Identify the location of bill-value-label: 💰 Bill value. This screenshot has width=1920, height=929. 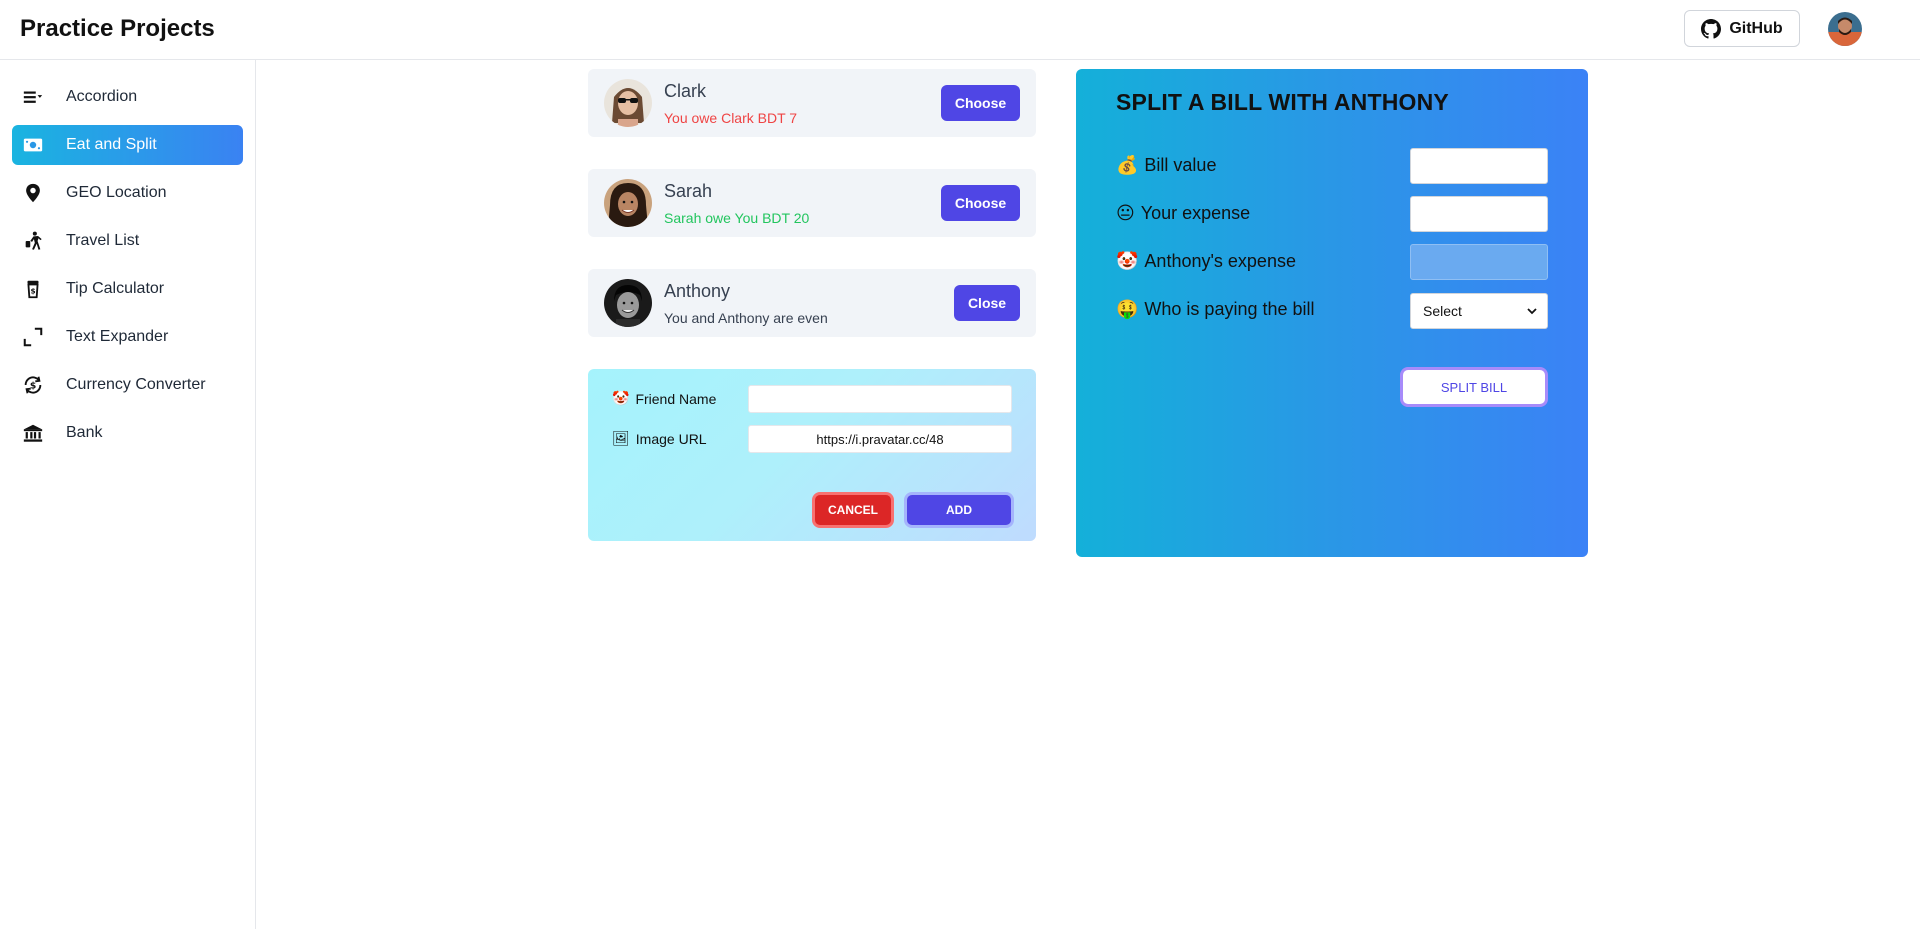
(1166, 165).